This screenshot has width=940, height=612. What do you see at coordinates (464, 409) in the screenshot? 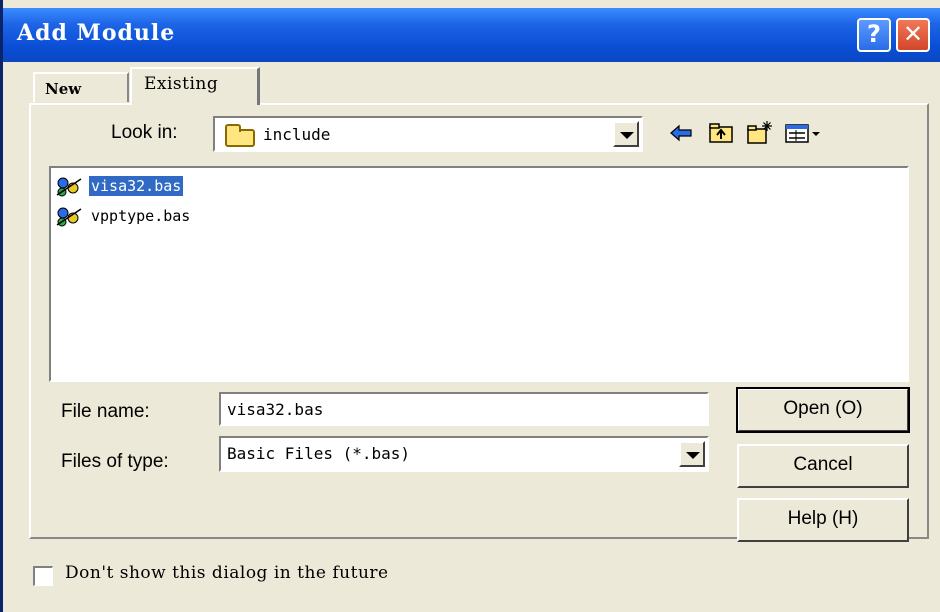
I see `file-name-input: visa32.bas` at bounding box center [464, 409].